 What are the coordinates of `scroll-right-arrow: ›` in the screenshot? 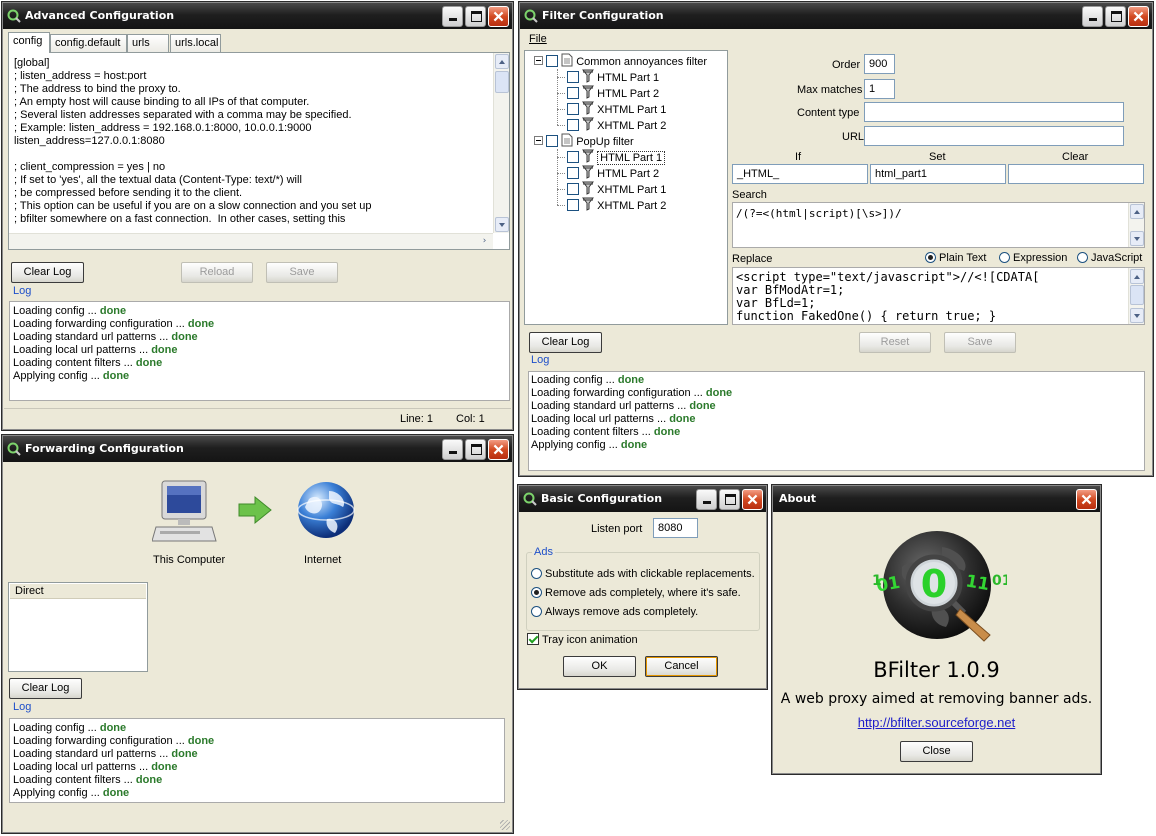 It's located at (484, 241).